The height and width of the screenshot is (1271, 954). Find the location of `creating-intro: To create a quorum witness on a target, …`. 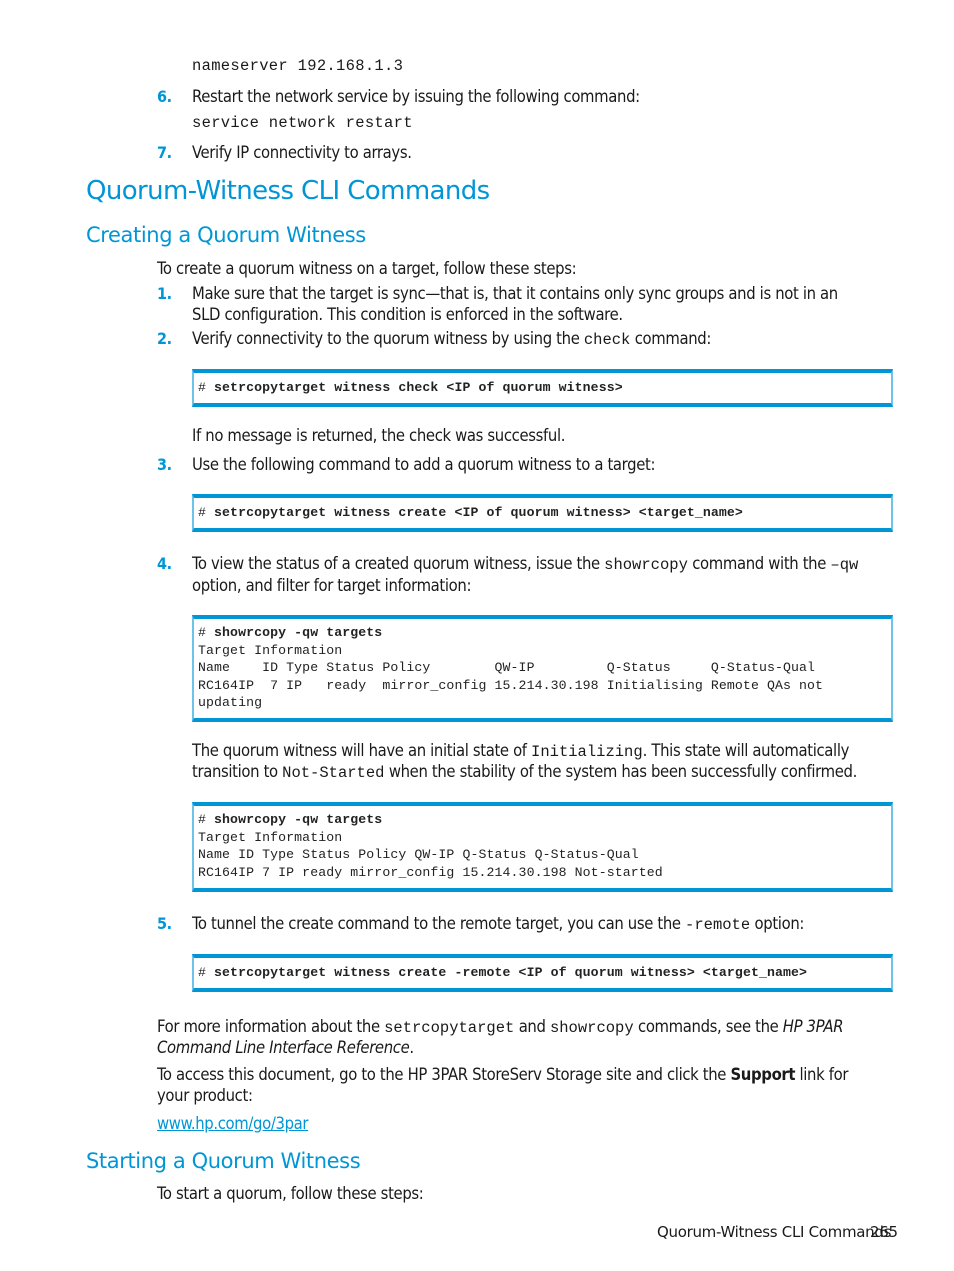

creating-intro: To create a quorum witness on a target, … is located at coordinates (367, 268).